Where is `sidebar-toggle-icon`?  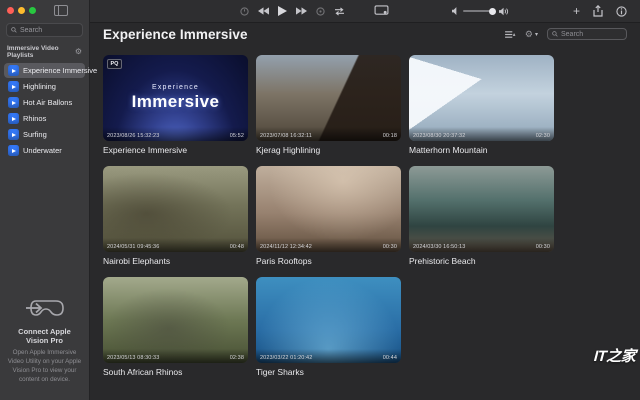 sidebar-toggle-icon is located at coordinates (61, 10).